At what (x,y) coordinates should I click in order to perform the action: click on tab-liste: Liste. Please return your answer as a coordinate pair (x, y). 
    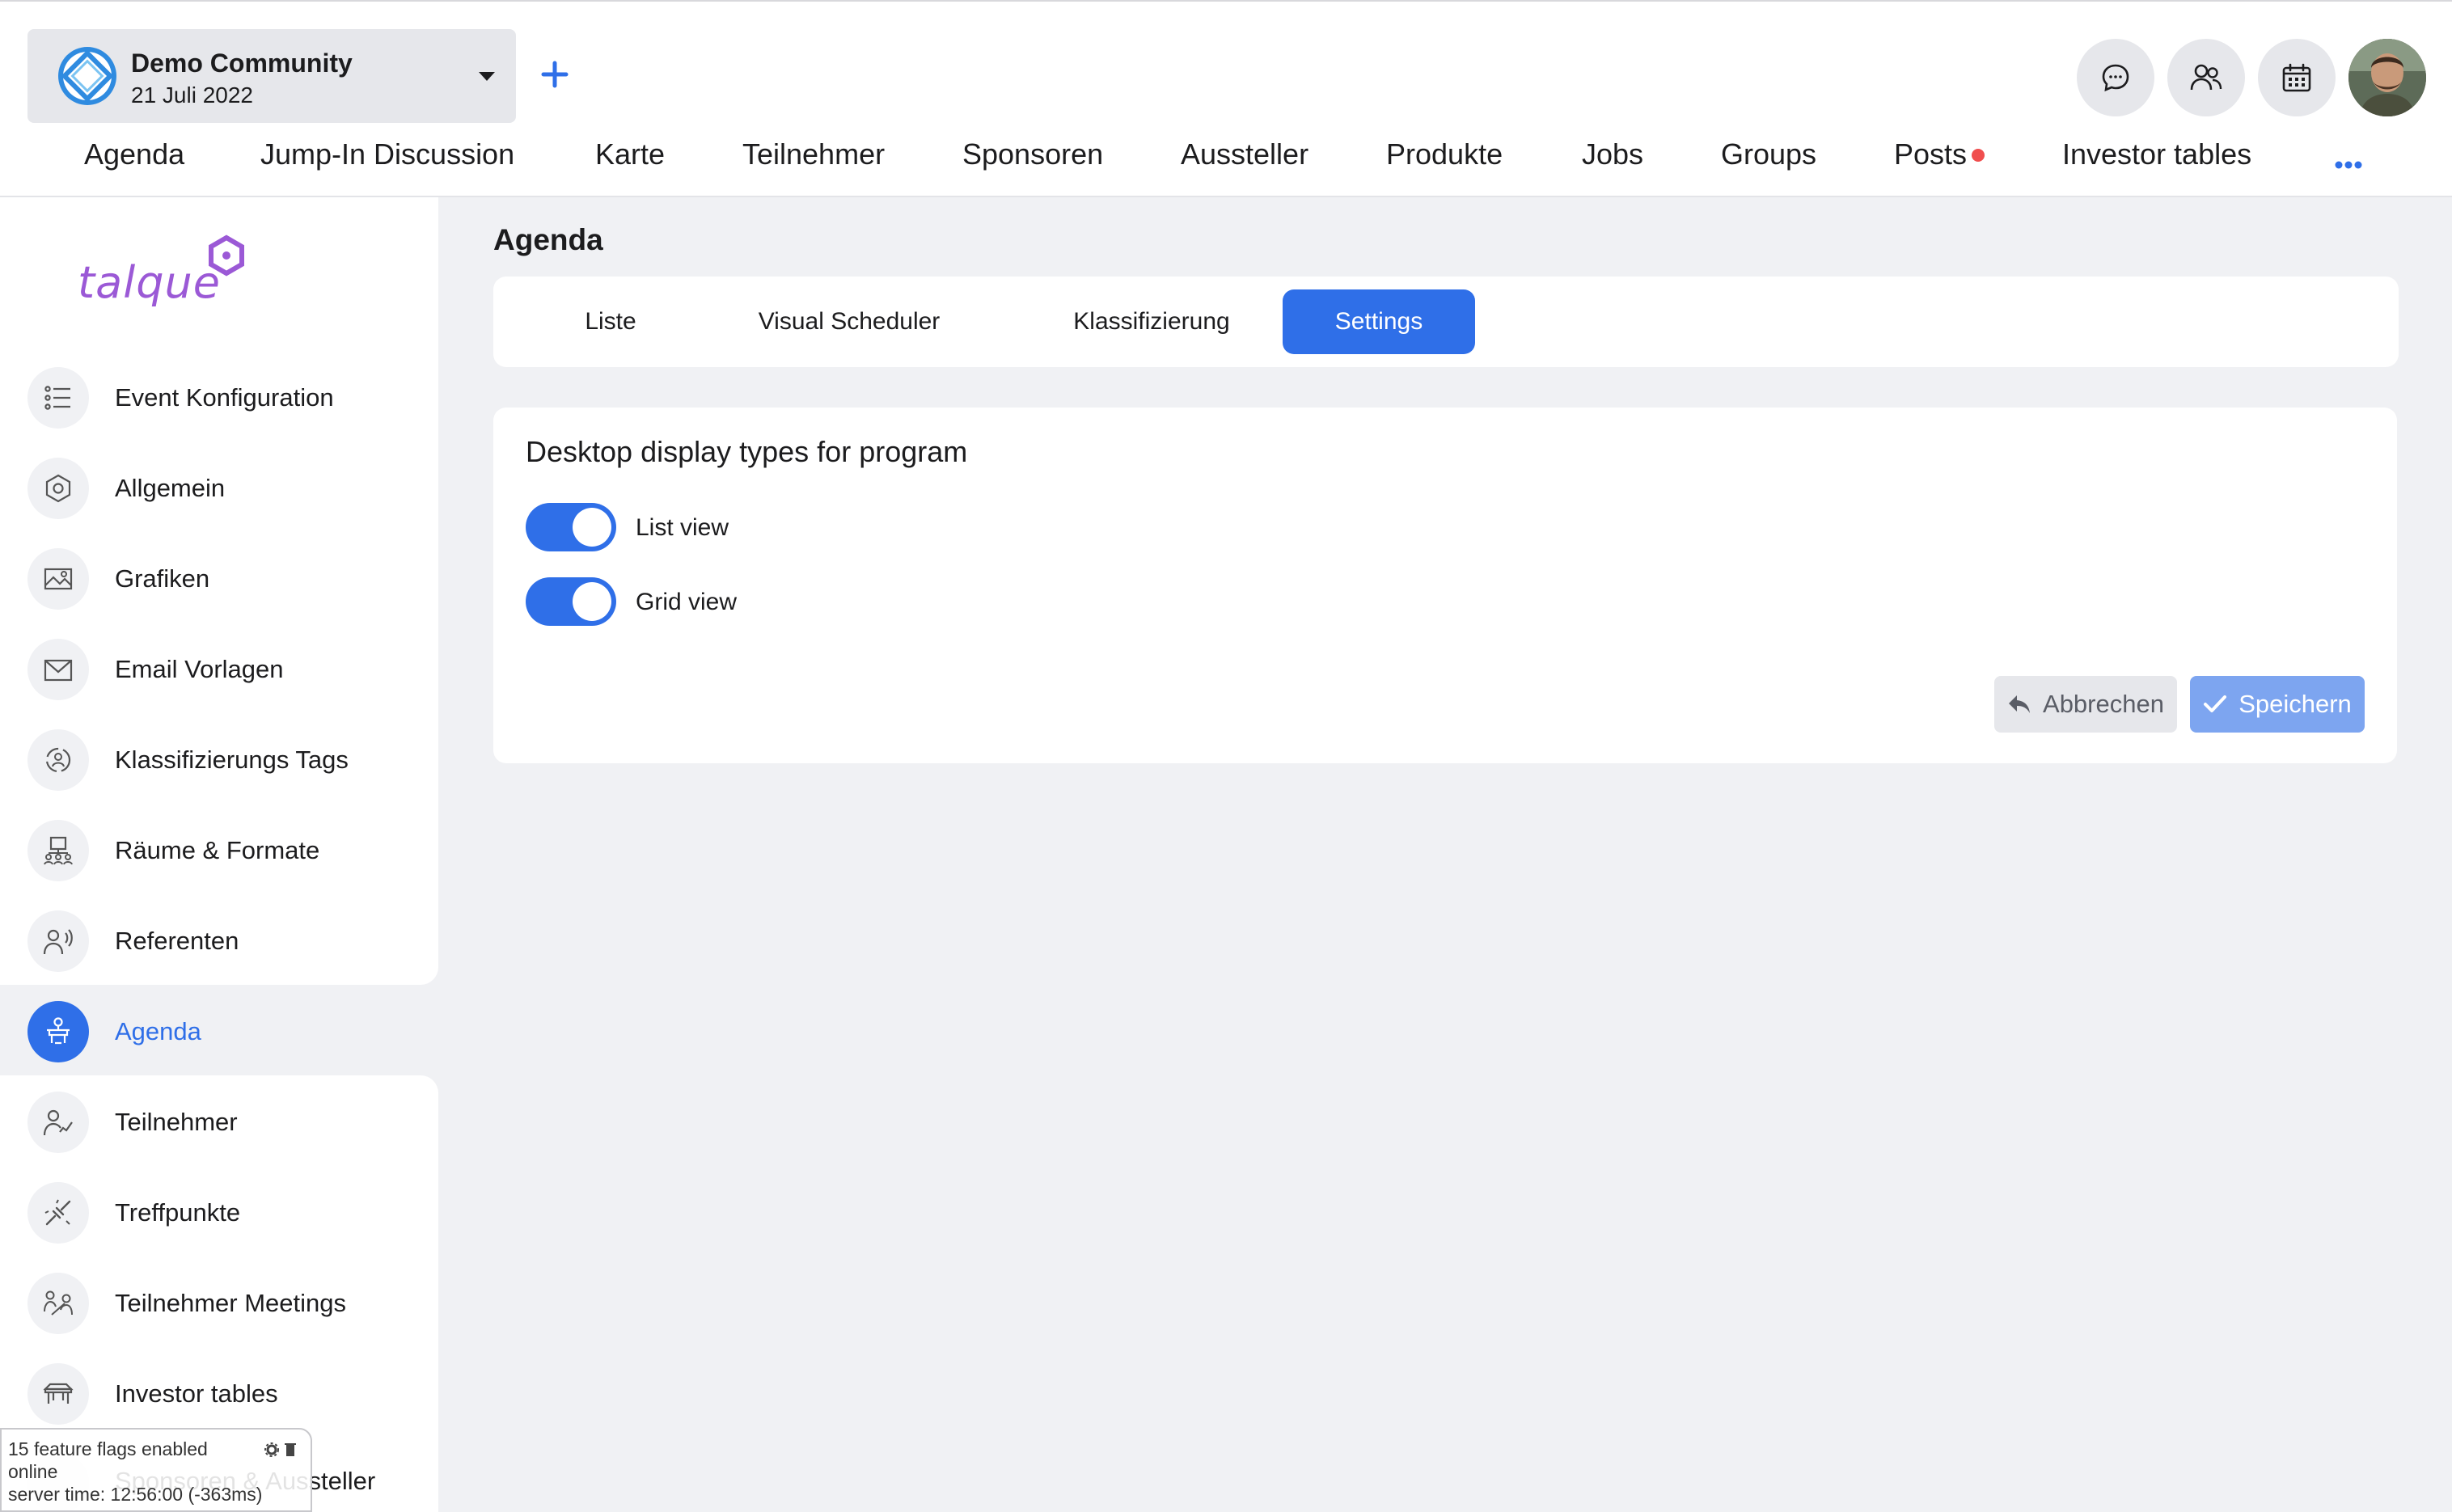
    Looking at the image, I should click on (610, 321).